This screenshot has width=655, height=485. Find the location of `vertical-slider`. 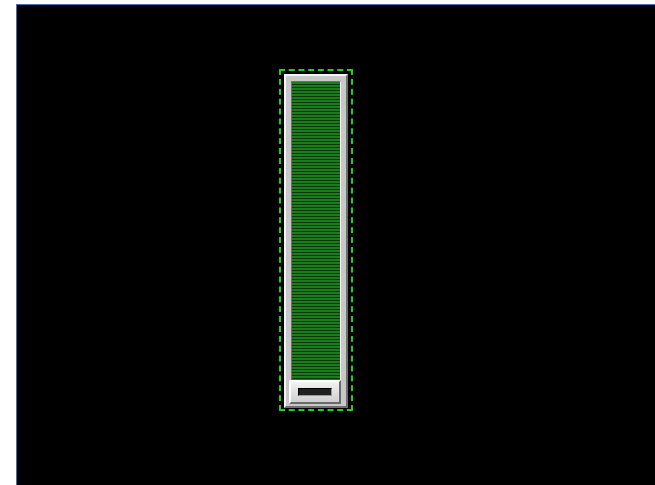

vertical-slider is located at coordinates (316, 241).